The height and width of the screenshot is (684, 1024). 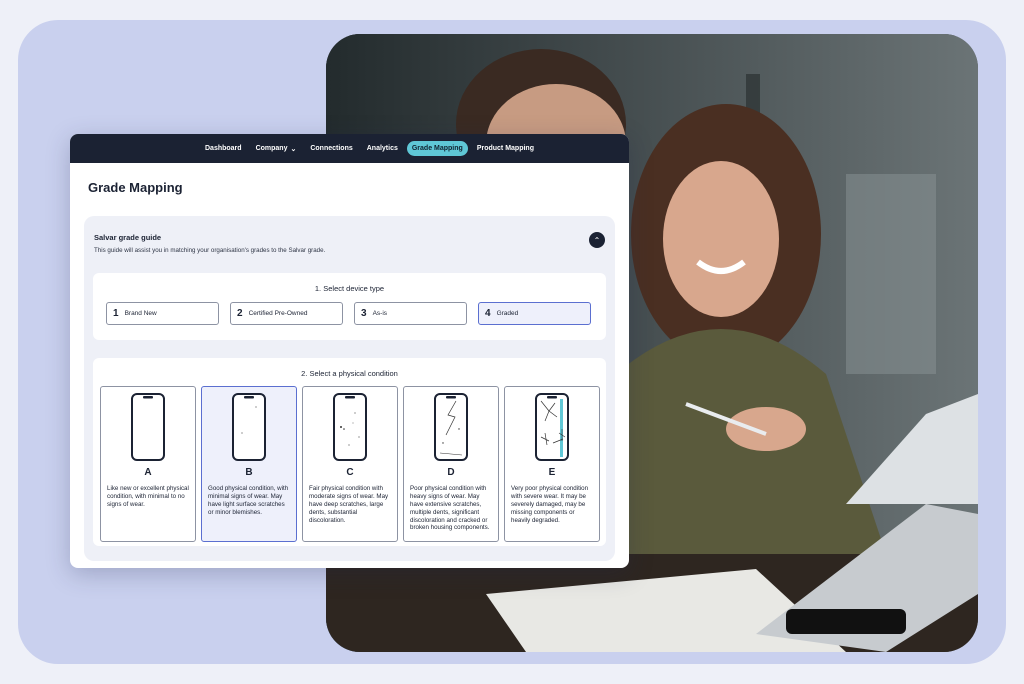 I want to click on device-type-heading: 1. Select device type, so click(x=349, y=288).